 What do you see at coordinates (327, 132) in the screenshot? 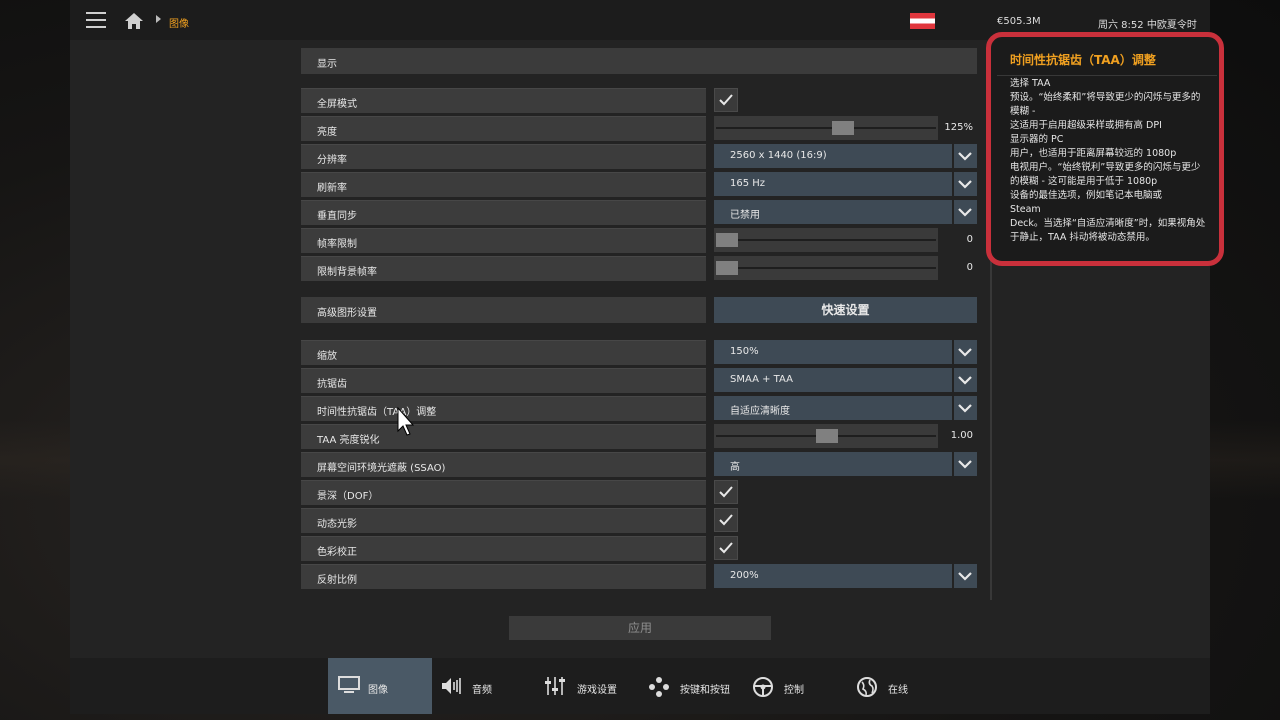
I see `setting-label: 亮度` at bounding box center [327, 132].